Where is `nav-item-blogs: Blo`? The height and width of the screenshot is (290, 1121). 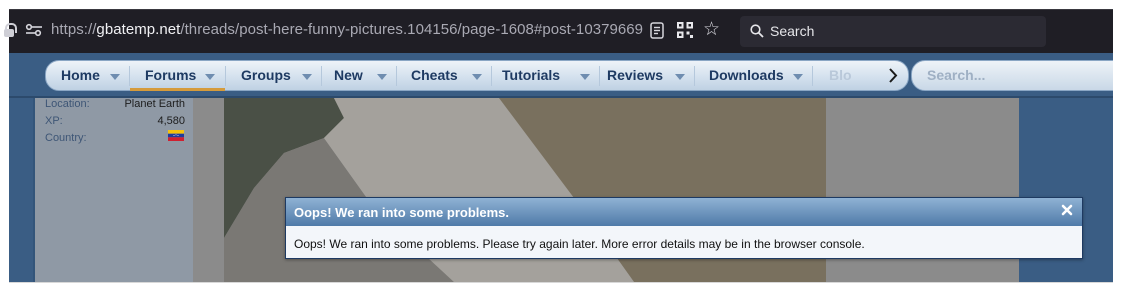 nav-item-blogs: Blo is located at coordinates (840, 75).